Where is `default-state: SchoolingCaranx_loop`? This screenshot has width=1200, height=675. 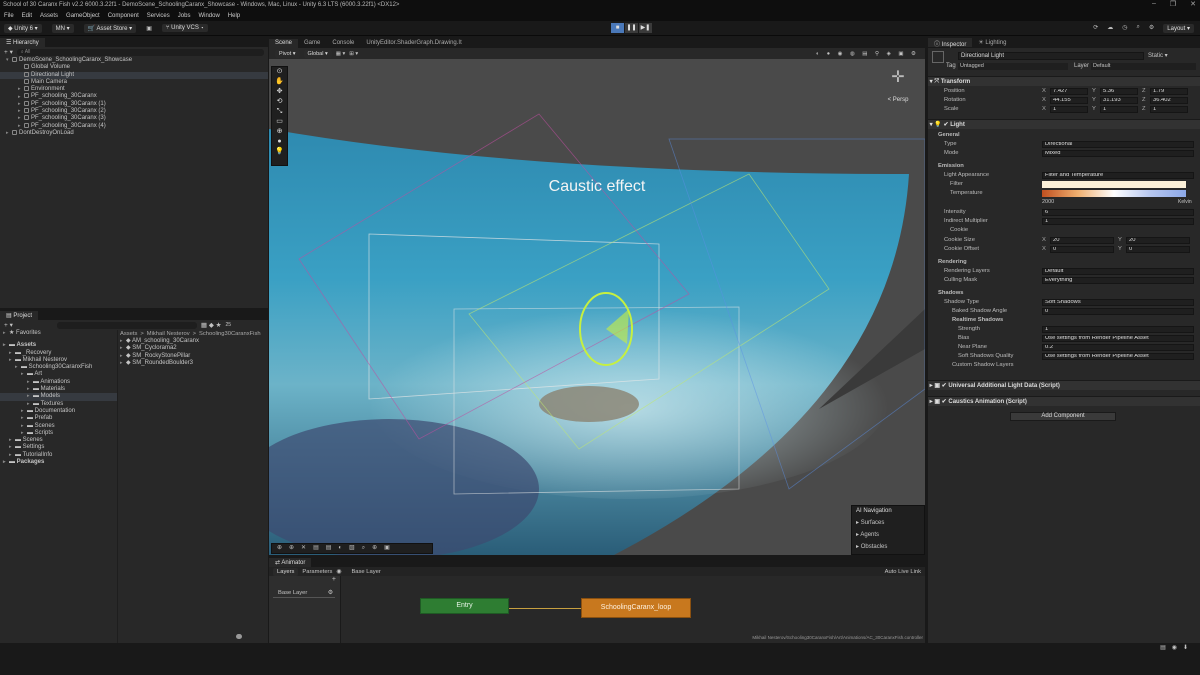
default-state: SchoolingCaranx_loop is located at coordinates (636, 608).